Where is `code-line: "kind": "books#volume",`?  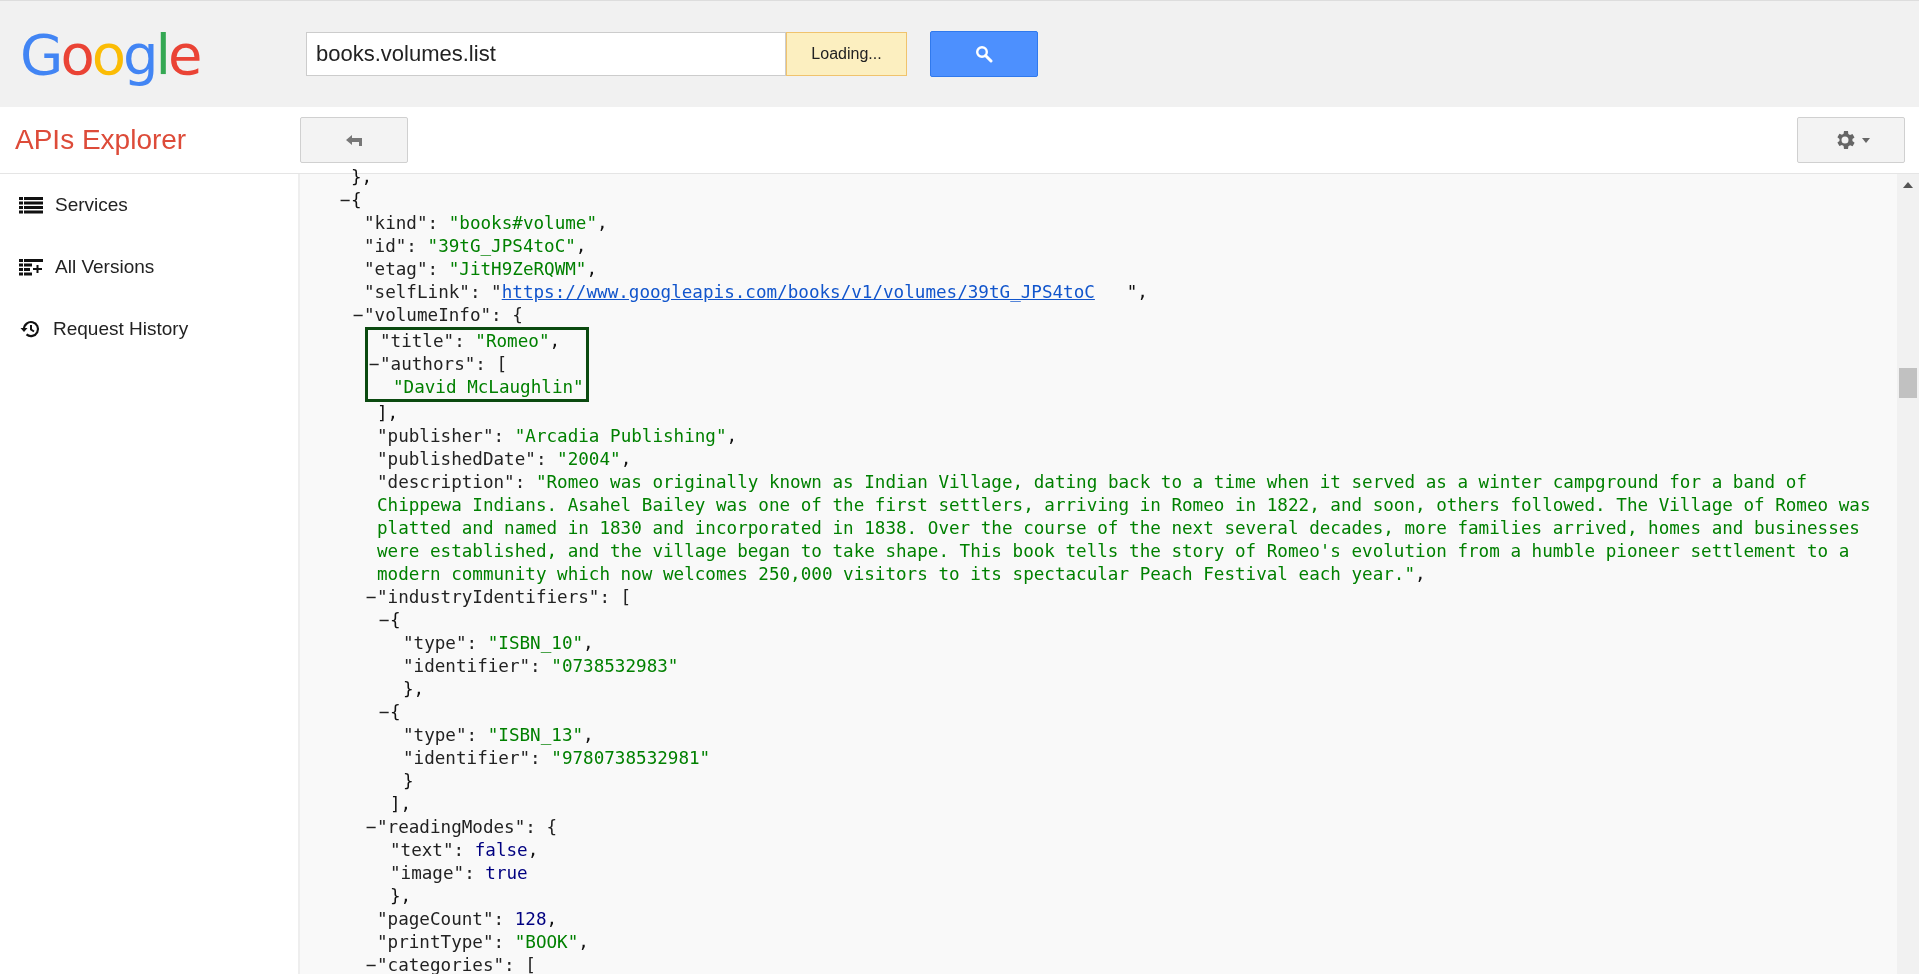
code-line: "kind": "books#volume", is located at coordinates (486, 223).